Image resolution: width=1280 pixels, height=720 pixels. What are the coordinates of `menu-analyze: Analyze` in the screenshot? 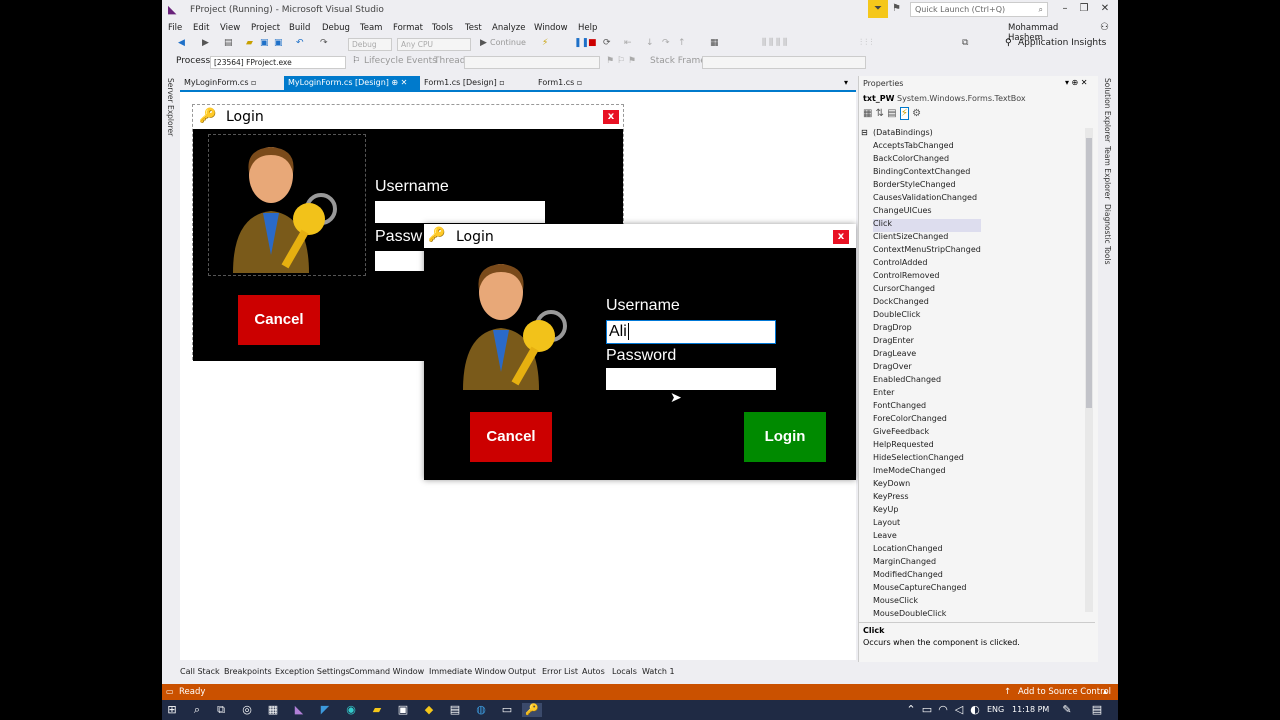 It's located at (509, 28).